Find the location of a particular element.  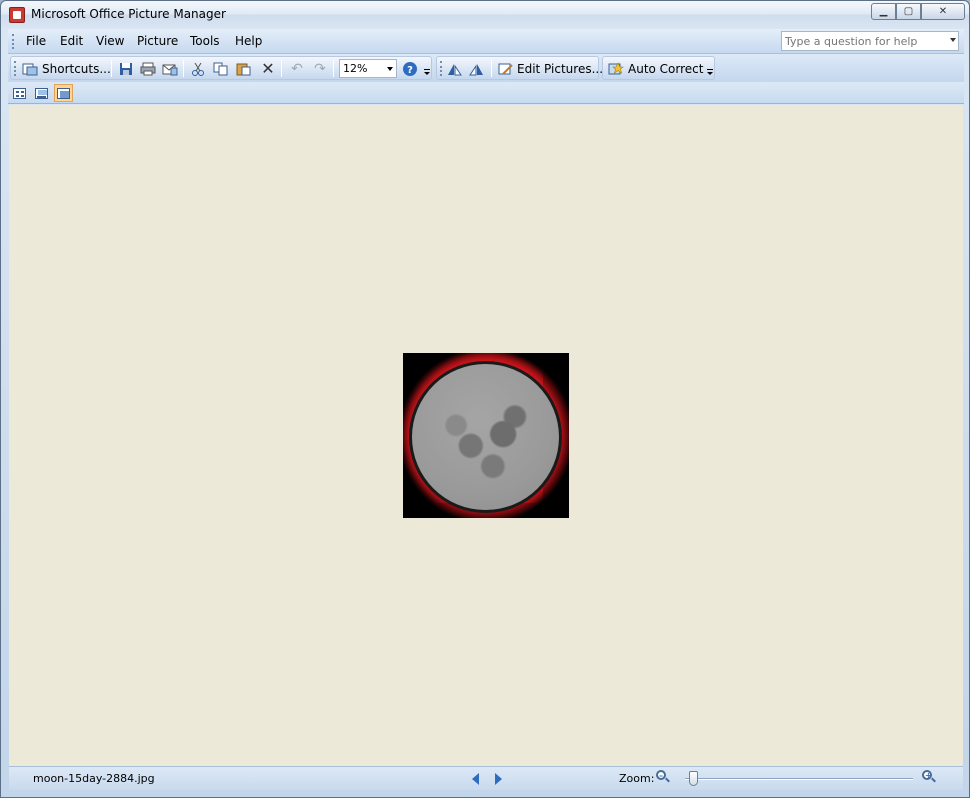

filmstrip-view-icon is located at coordinates (41, 93).